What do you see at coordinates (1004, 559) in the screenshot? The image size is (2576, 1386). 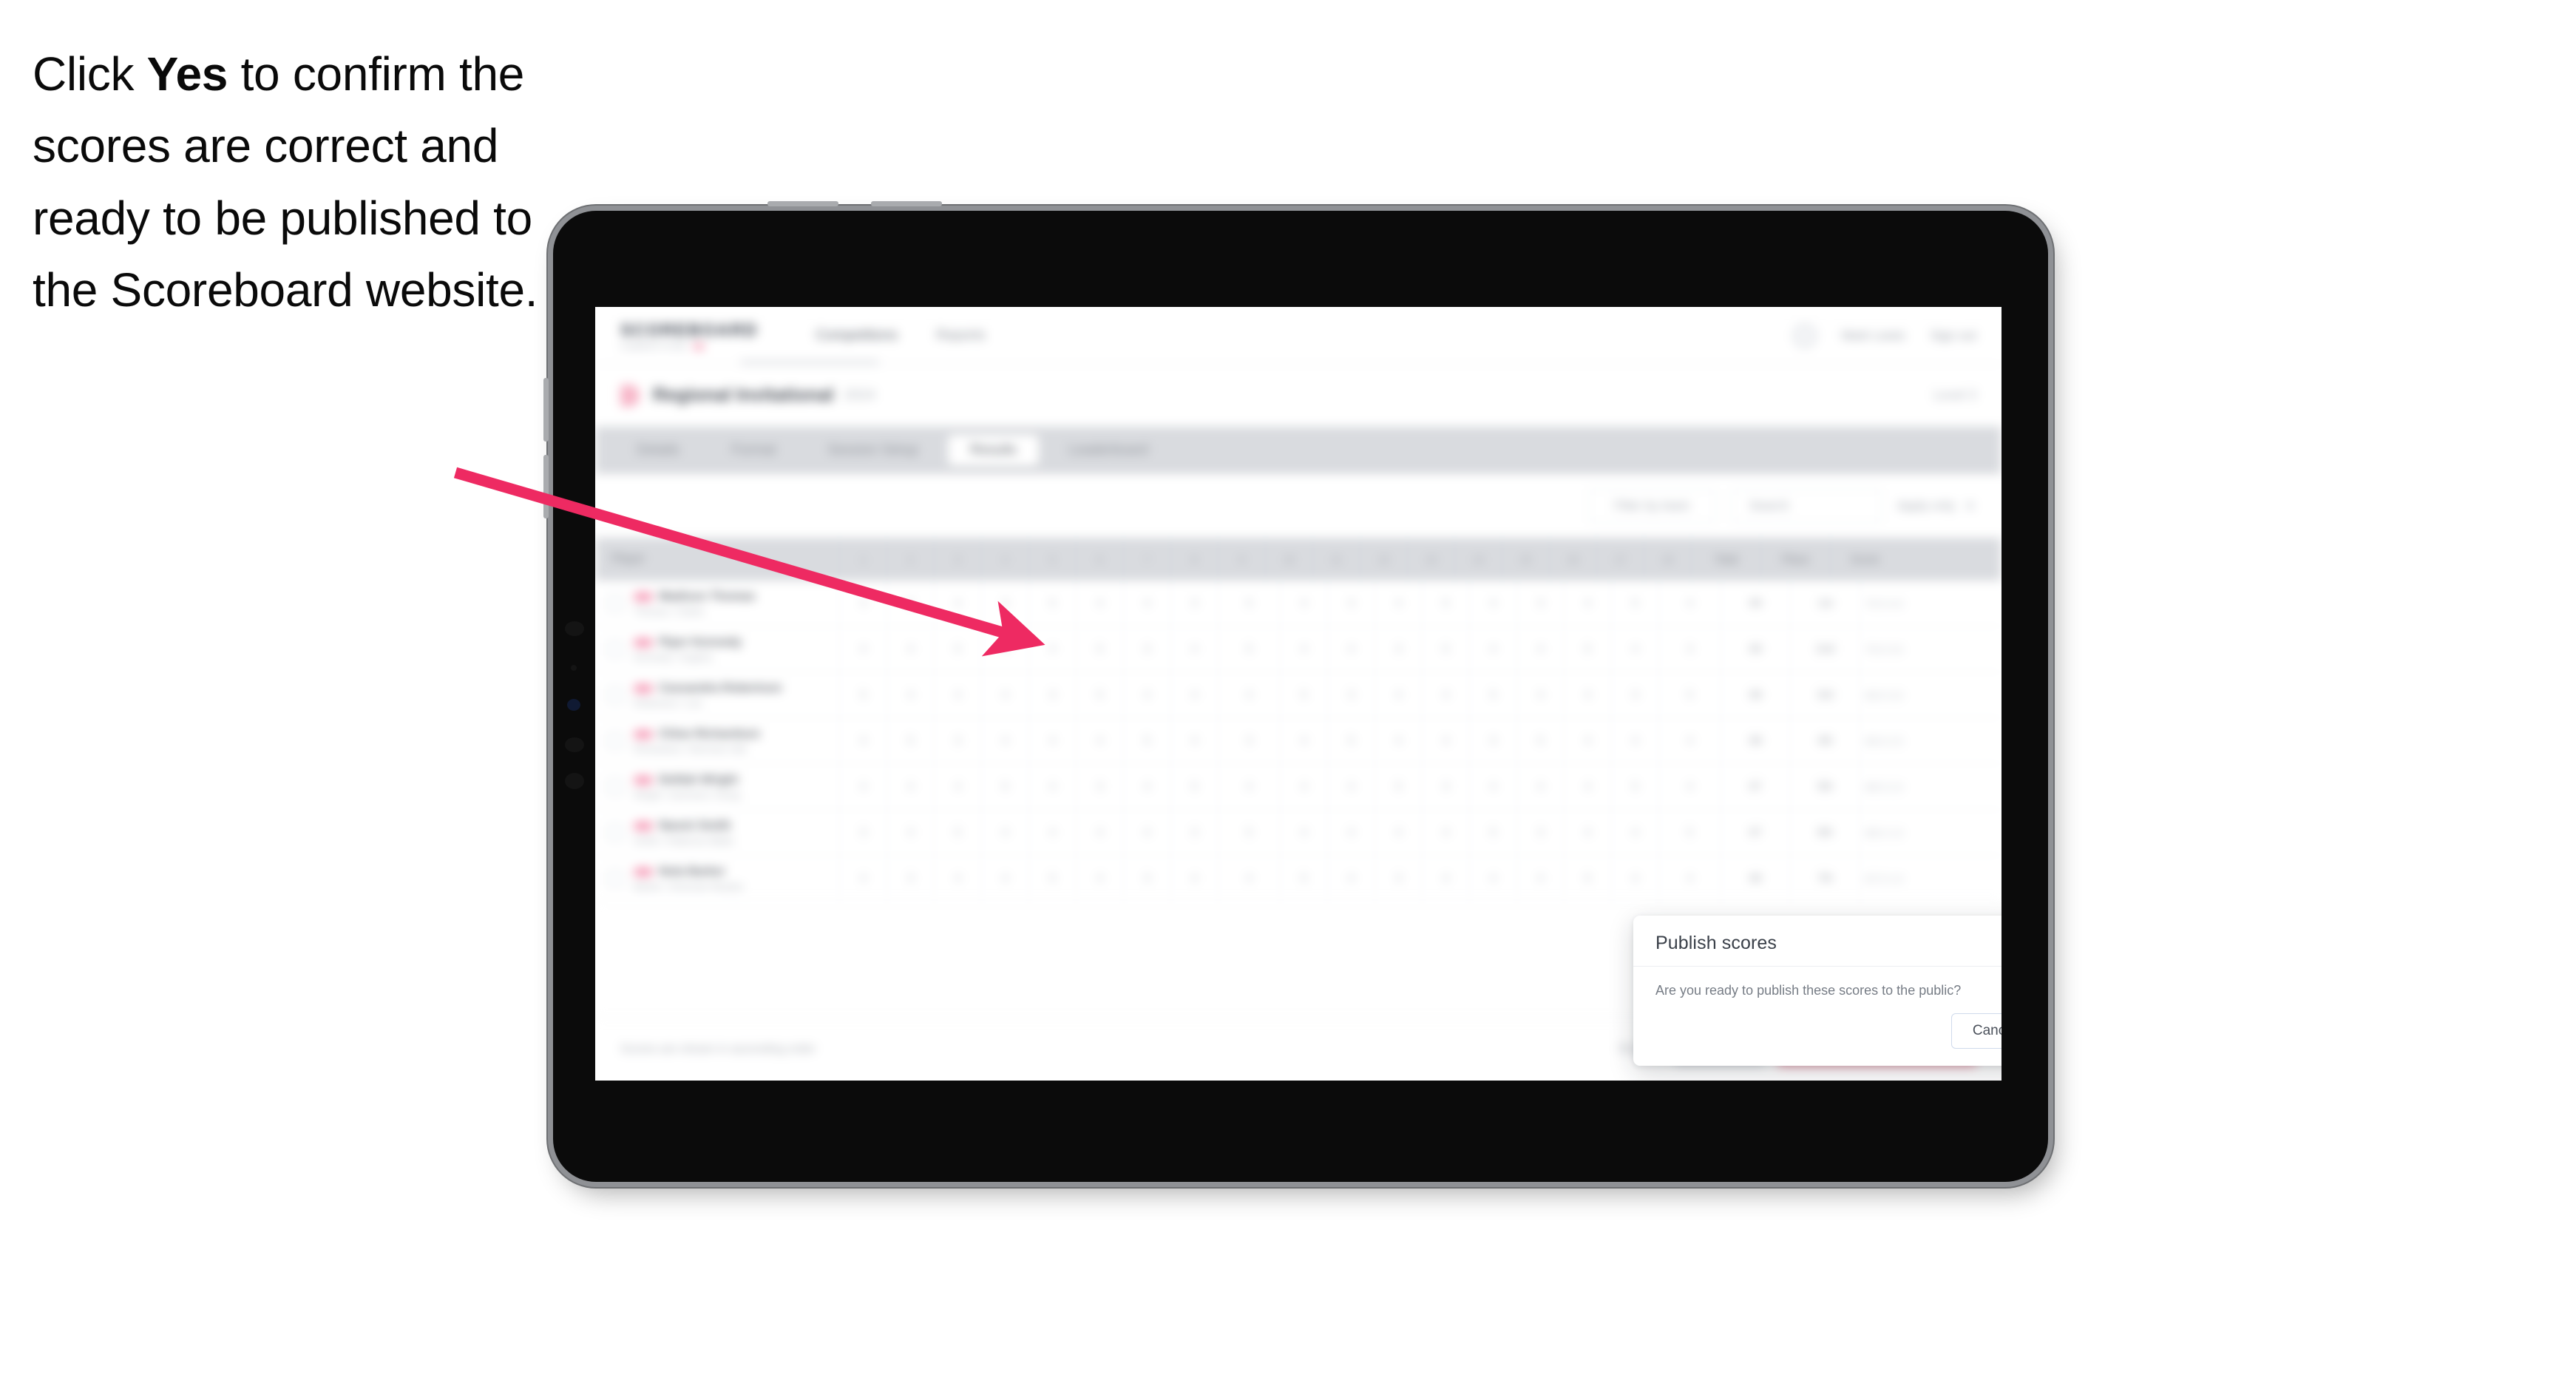 I see `column-header-4: 4` at bounding box center [1004, 559].